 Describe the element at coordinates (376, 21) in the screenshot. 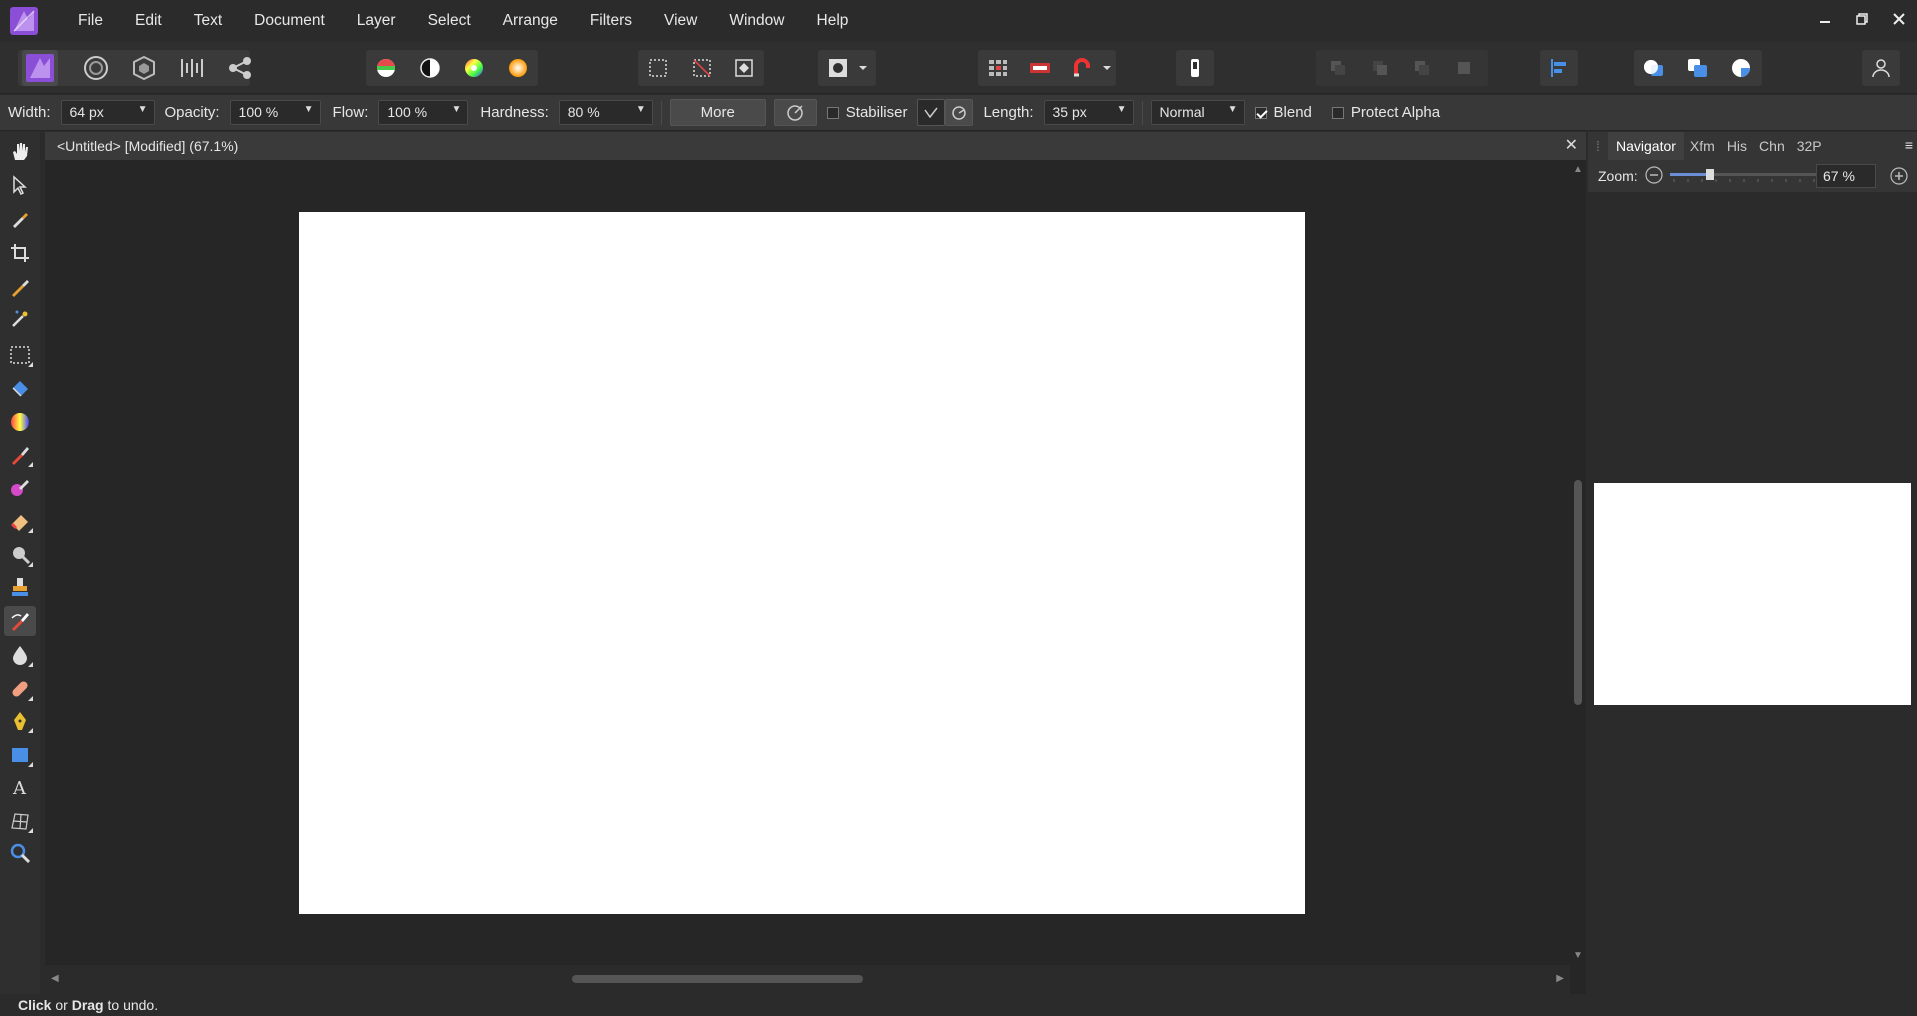

I see `menu-layer: Layer` at that location.